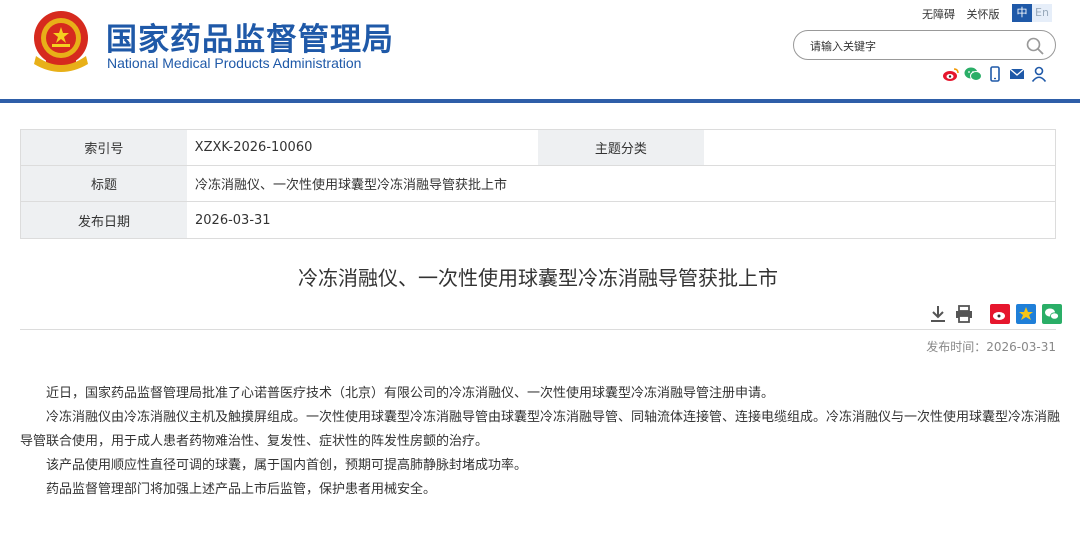 The height and width of the screenshot is (540, 1080). I want to click on top-links: 无障碍 关怀版, so click(965, 14).